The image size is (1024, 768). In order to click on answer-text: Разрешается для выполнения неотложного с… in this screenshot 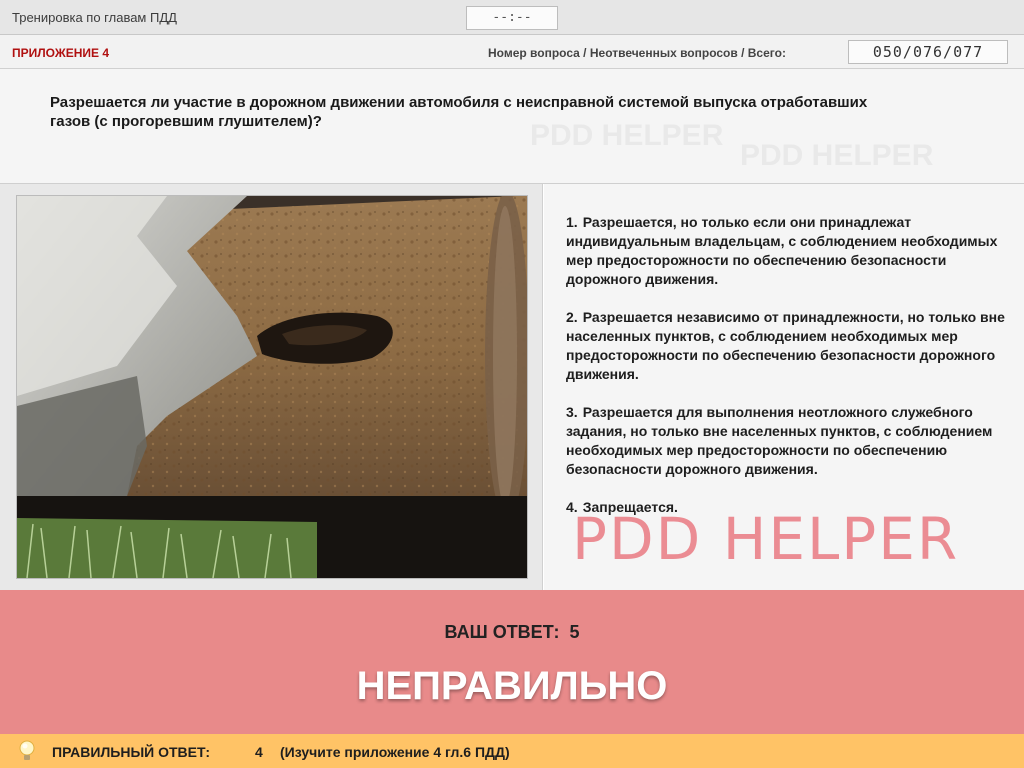, I will do `click(779, 440)`.